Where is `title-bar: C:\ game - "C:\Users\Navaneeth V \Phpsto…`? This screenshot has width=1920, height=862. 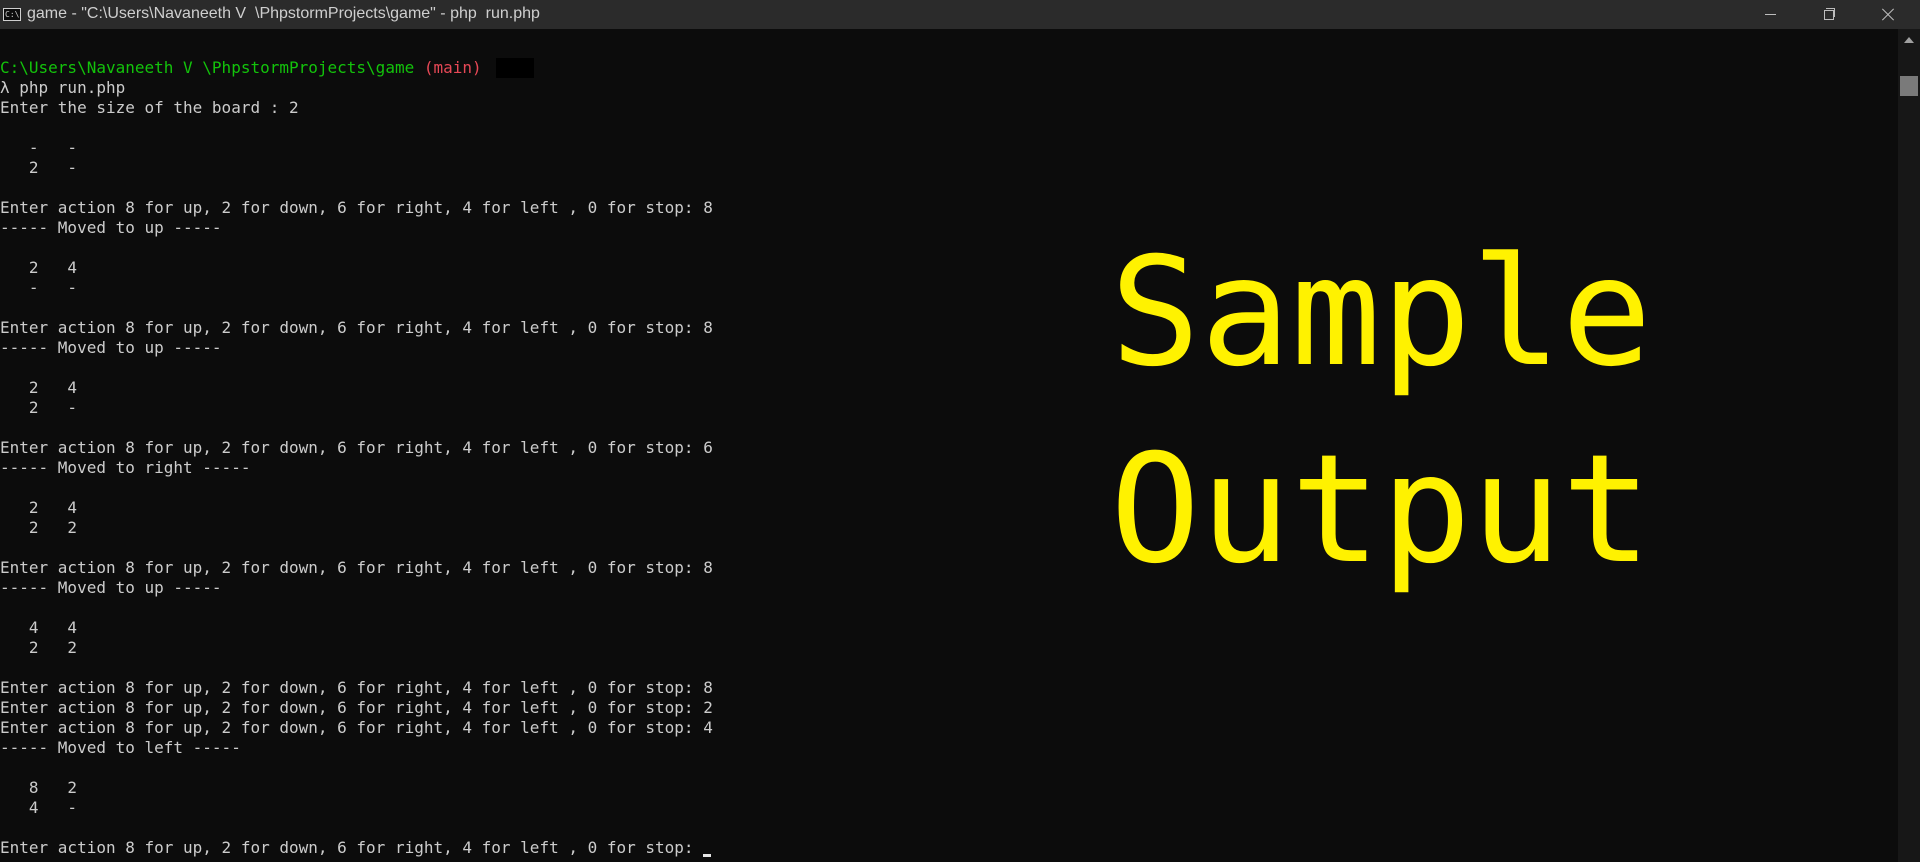 title-bar: C:\ game - "C:\Users\Navaneeth V \Phpsto… is located at coordinates (960, 14).